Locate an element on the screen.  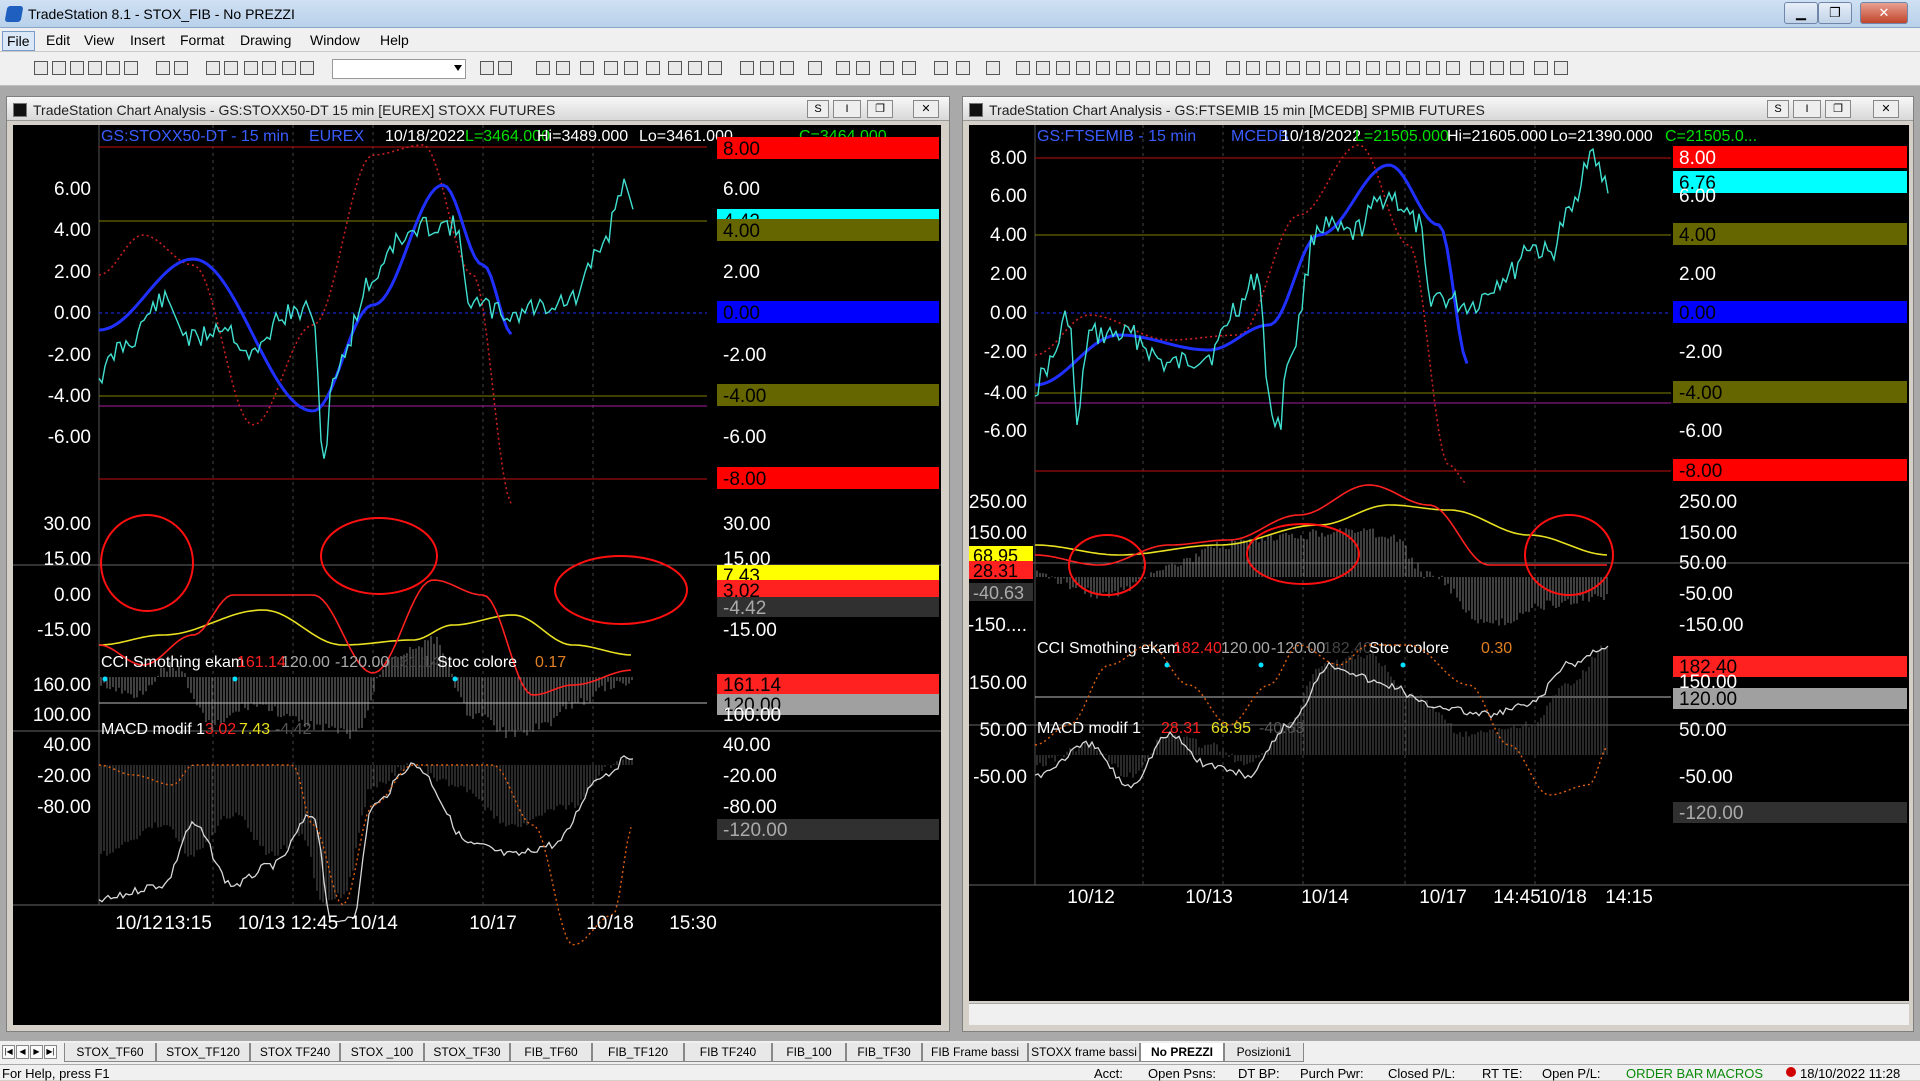
tab-stox-100: STOX _100 is located at coordinates (382, 1052).